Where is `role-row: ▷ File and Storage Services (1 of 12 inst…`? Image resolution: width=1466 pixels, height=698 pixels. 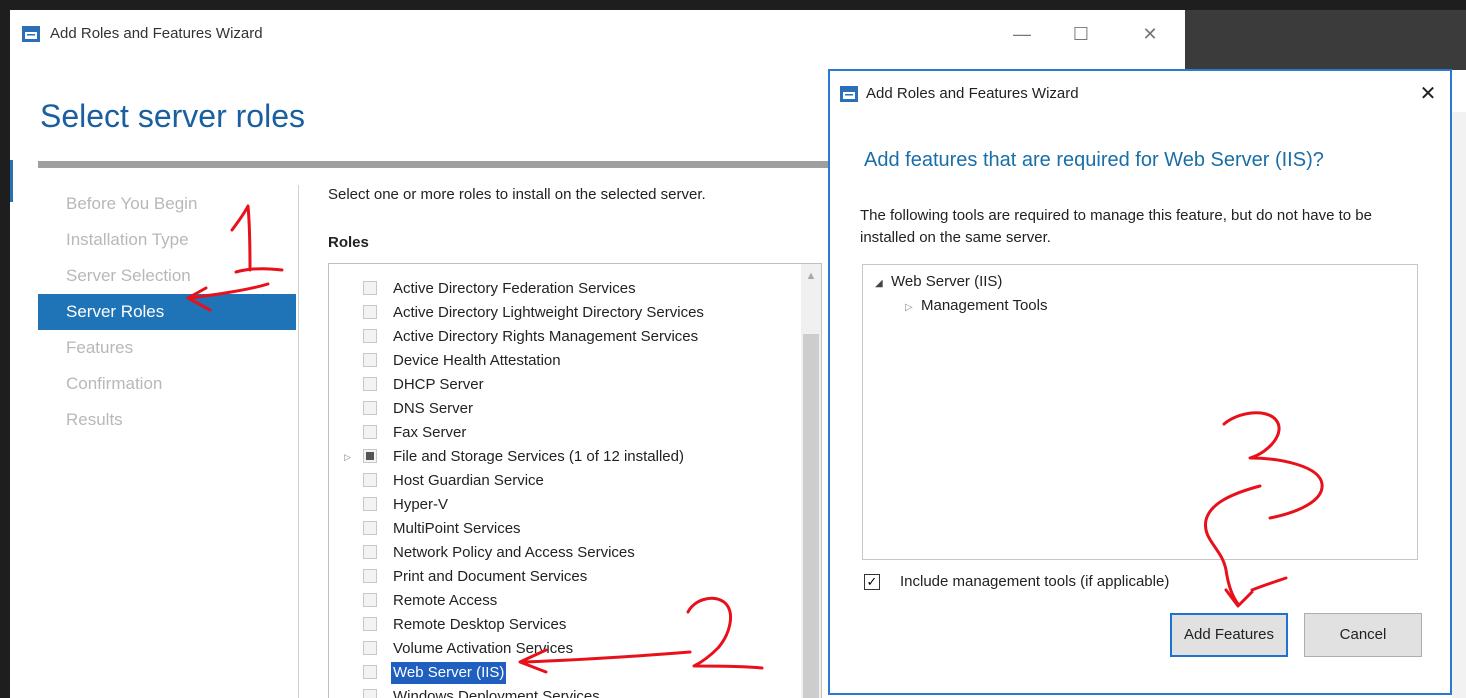
role-row: ▷ File and Storage Services (1 of 12 inst… is located at coordinates (559, 457).